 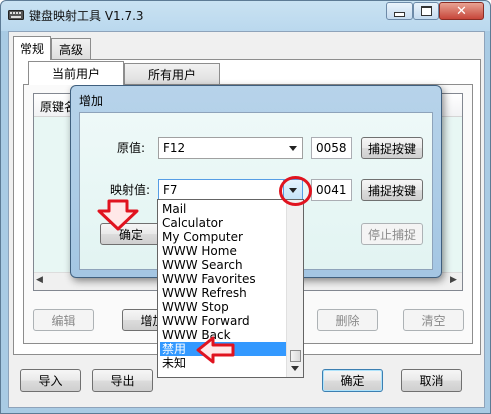 What do you see at coordinates (295, 368) in the screenshot?
I see `scroll-down-icon` at bounding box center [295, 368].